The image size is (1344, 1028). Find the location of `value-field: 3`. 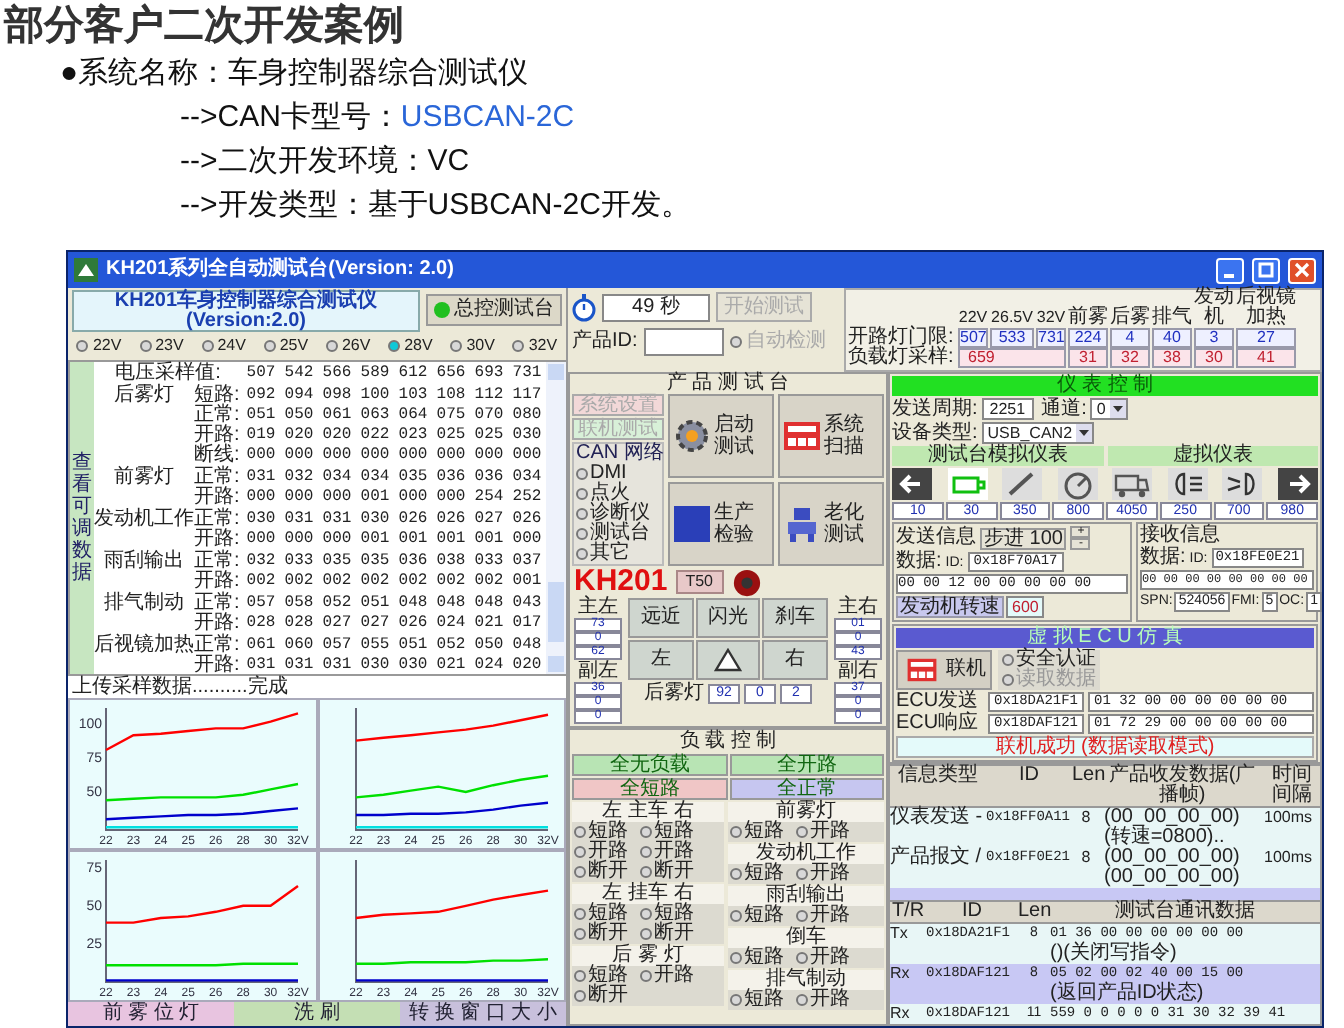

value-field: 3 is located at coordinates (1214, 338).